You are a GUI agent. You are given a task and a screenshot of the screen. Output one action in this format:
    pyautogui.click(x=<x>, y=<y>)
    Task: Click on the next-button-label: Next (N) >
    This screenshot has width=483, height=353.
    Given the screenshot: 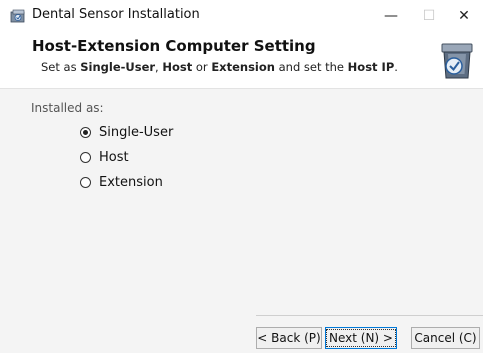 What is the action you would take?
    pyautogui.click(x=361, y=338)
    